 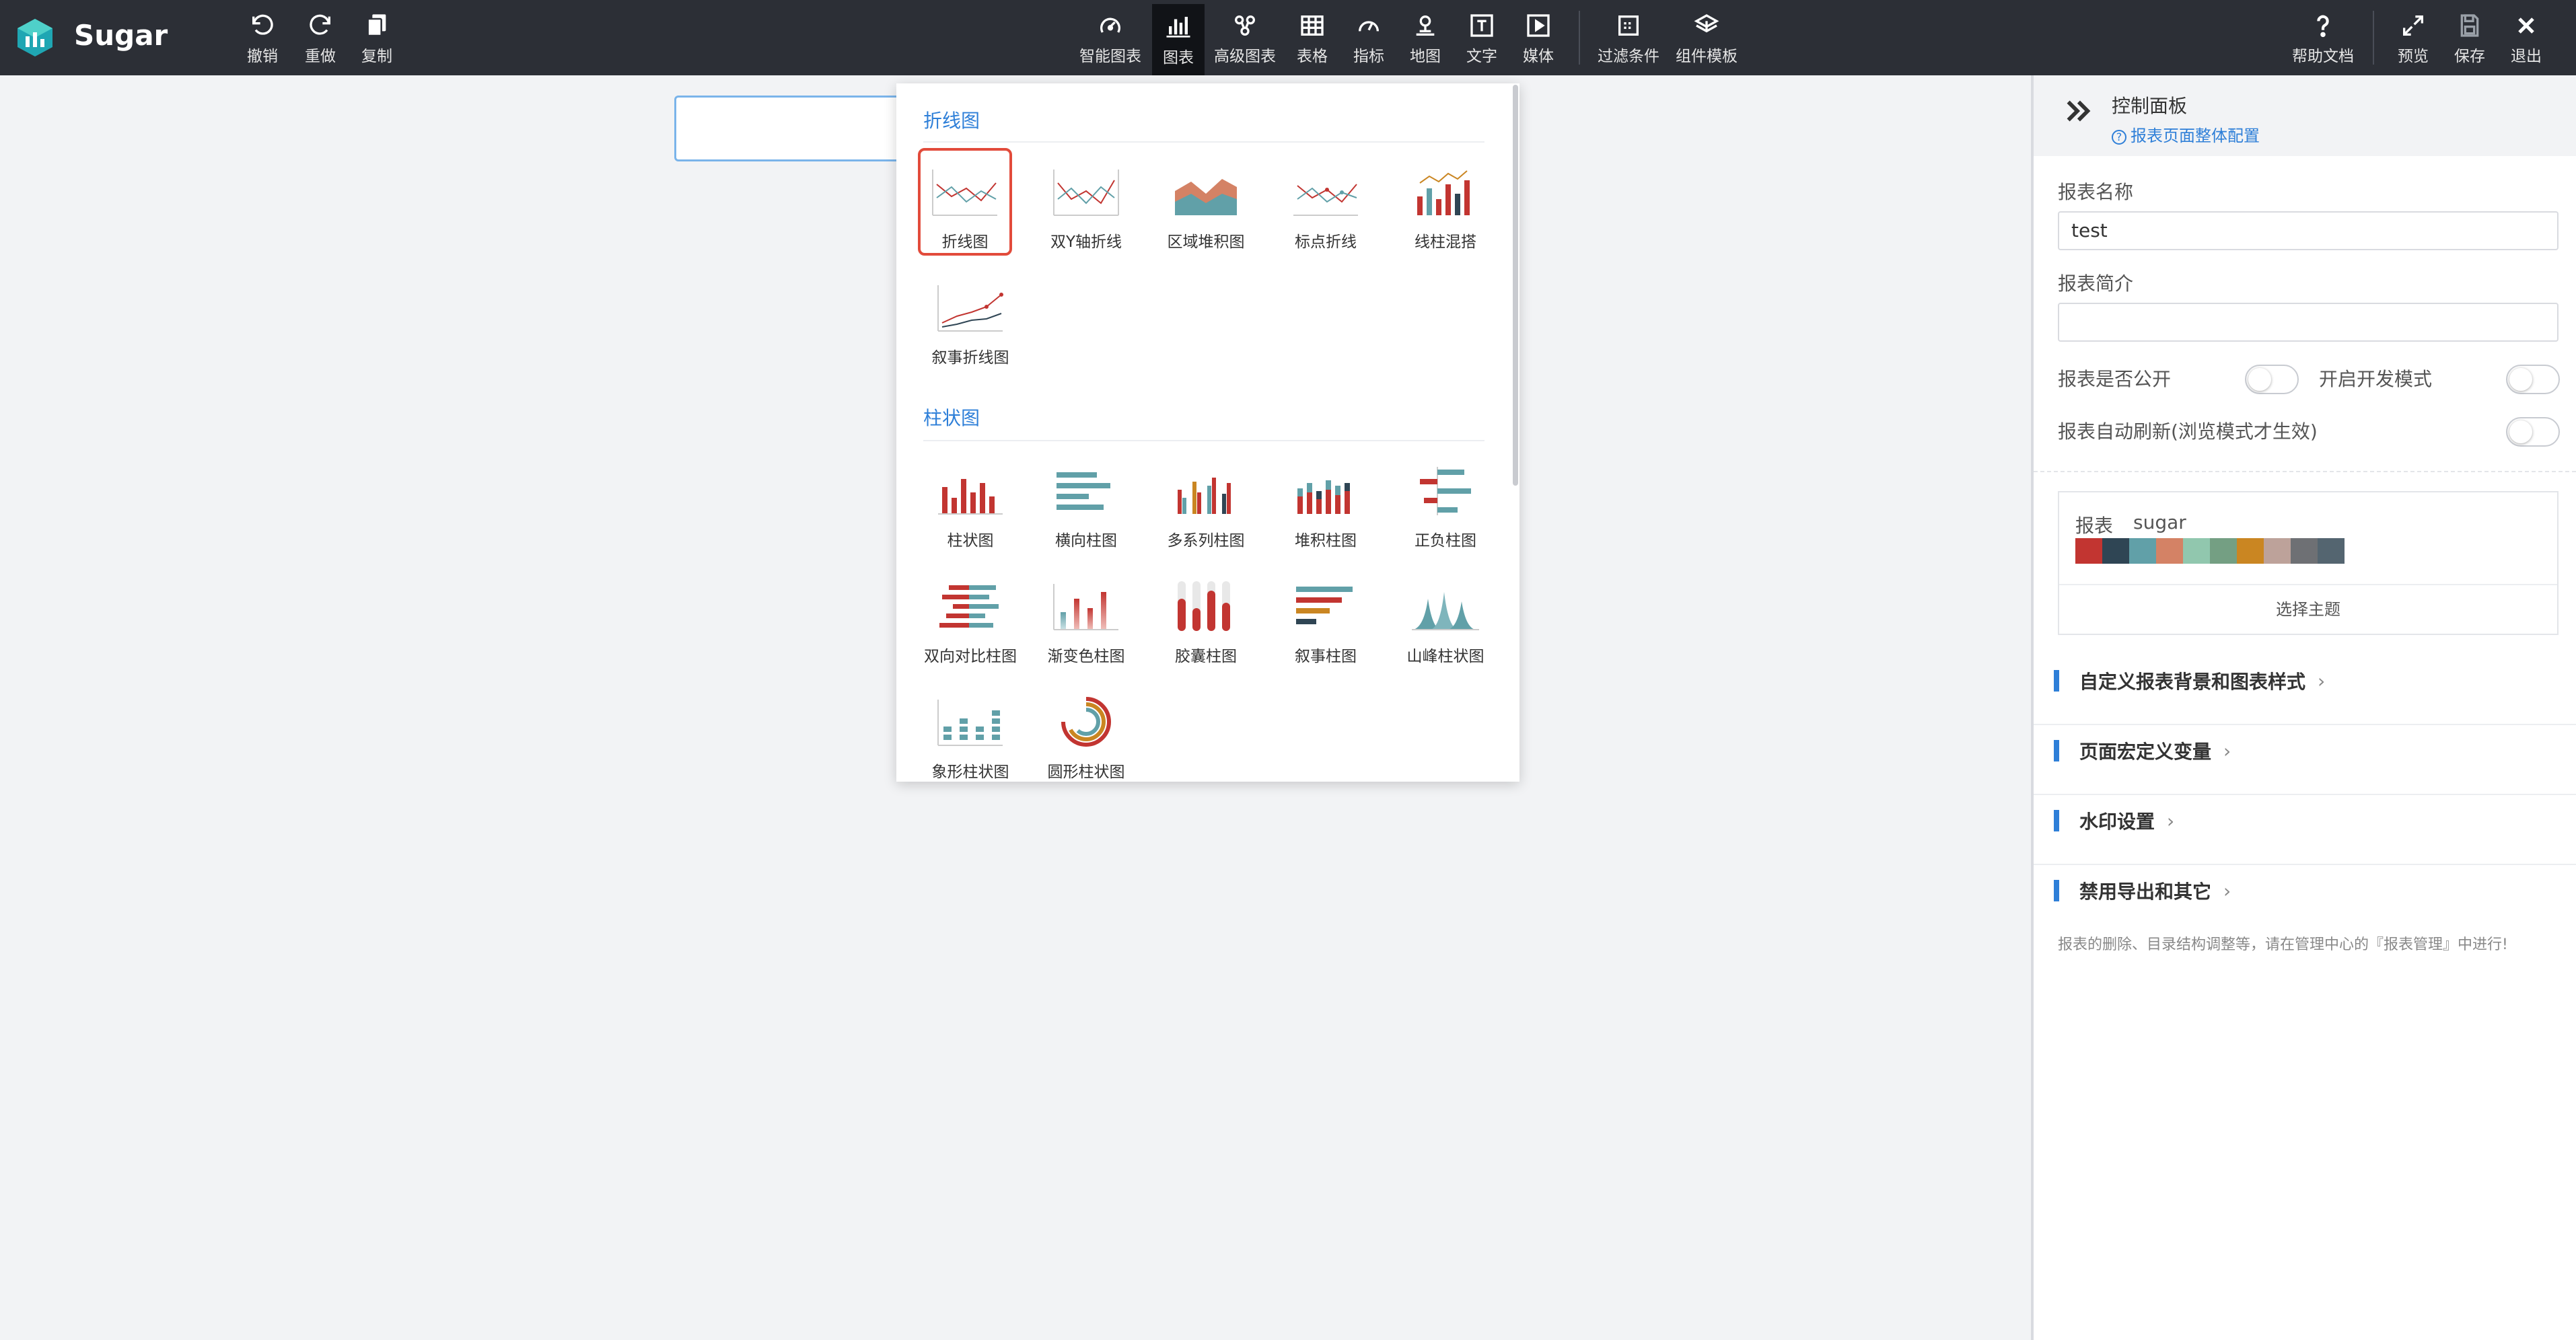 What do you see at coordinates (2526, 37) in the screenshot?
I see `exit-button: 退出` at bounding box center [2526, 37].